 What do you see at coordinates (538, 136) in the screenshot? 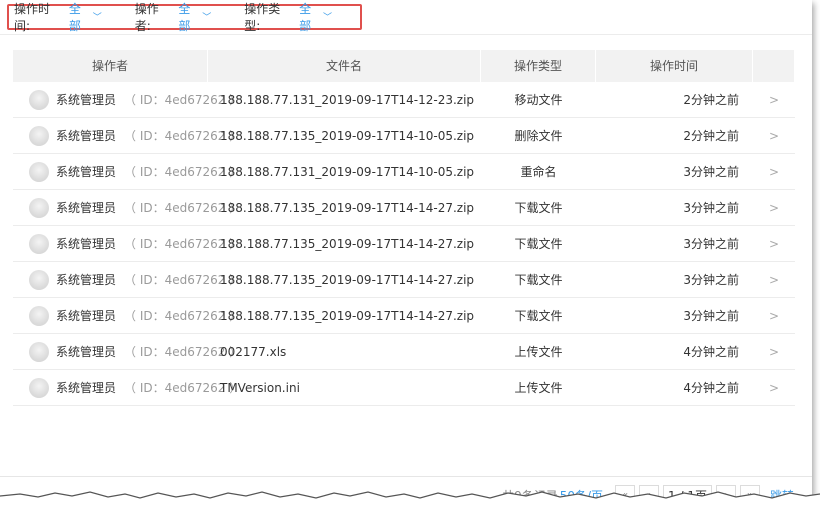
I see `operation-type: 删除文件` at bounding box center [538, 136].